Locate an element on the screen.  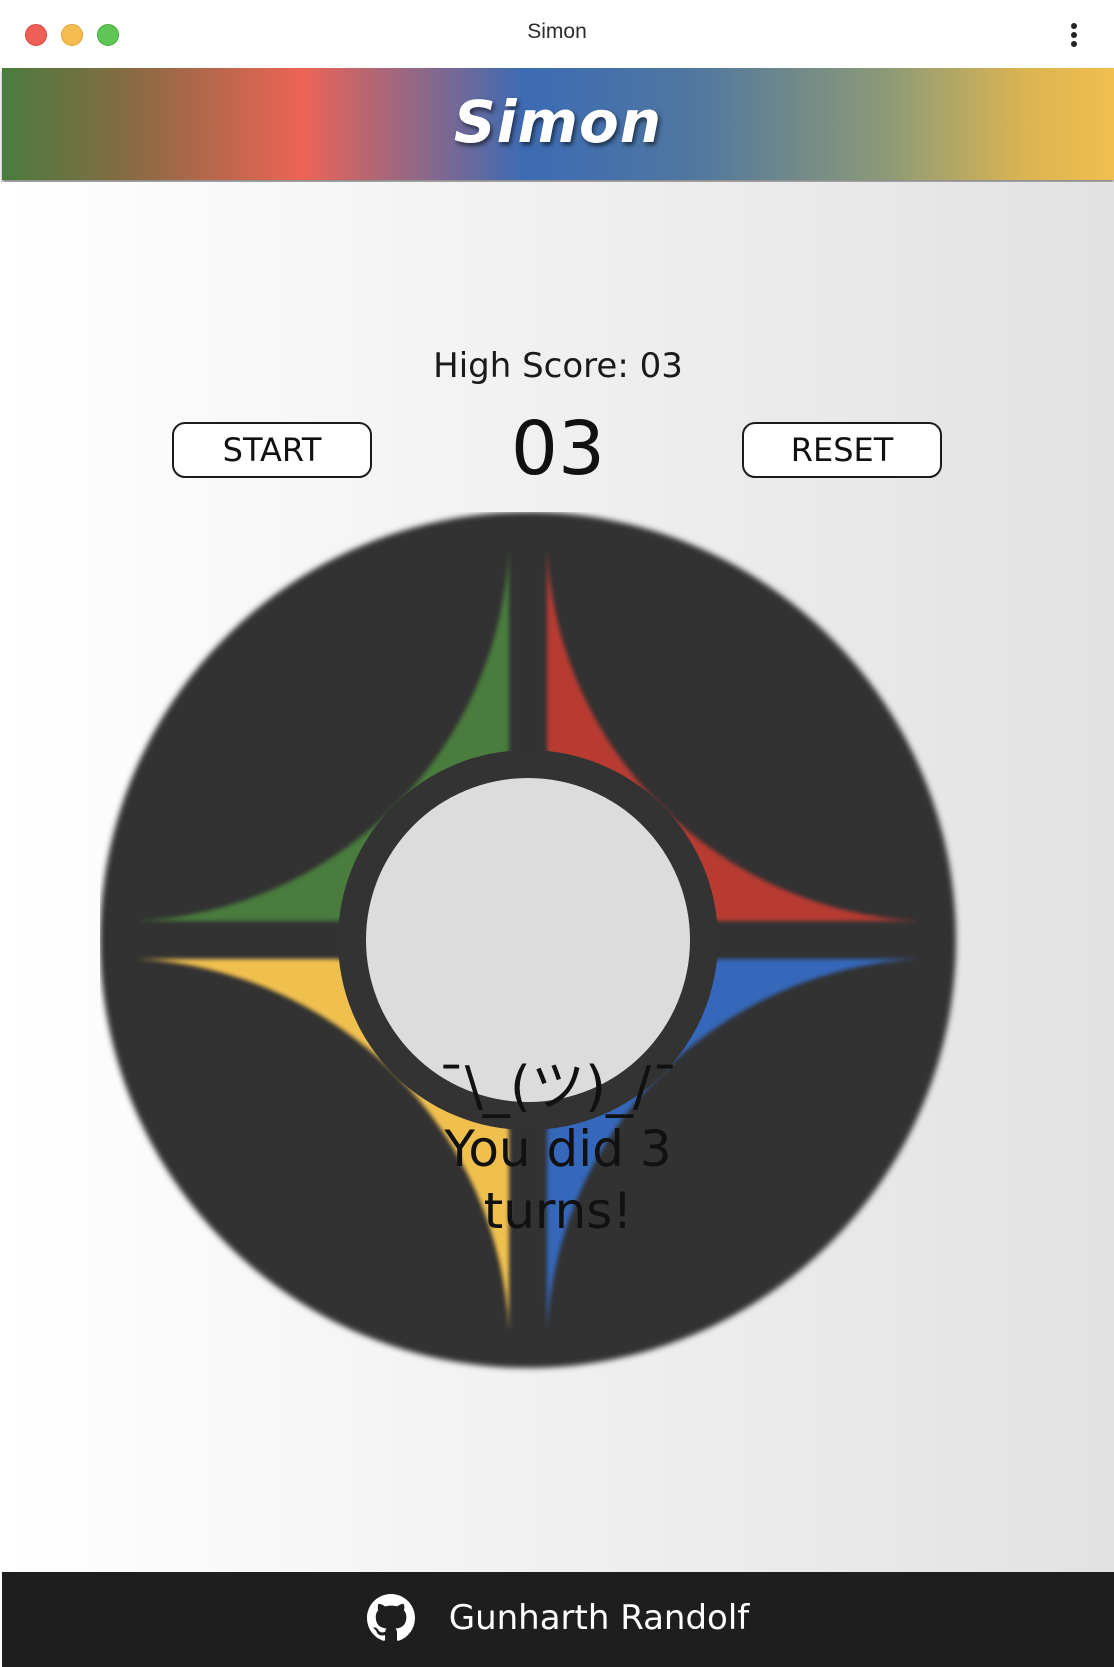
result-message-line1: You did 3 is located at coordinates (558, 1149).